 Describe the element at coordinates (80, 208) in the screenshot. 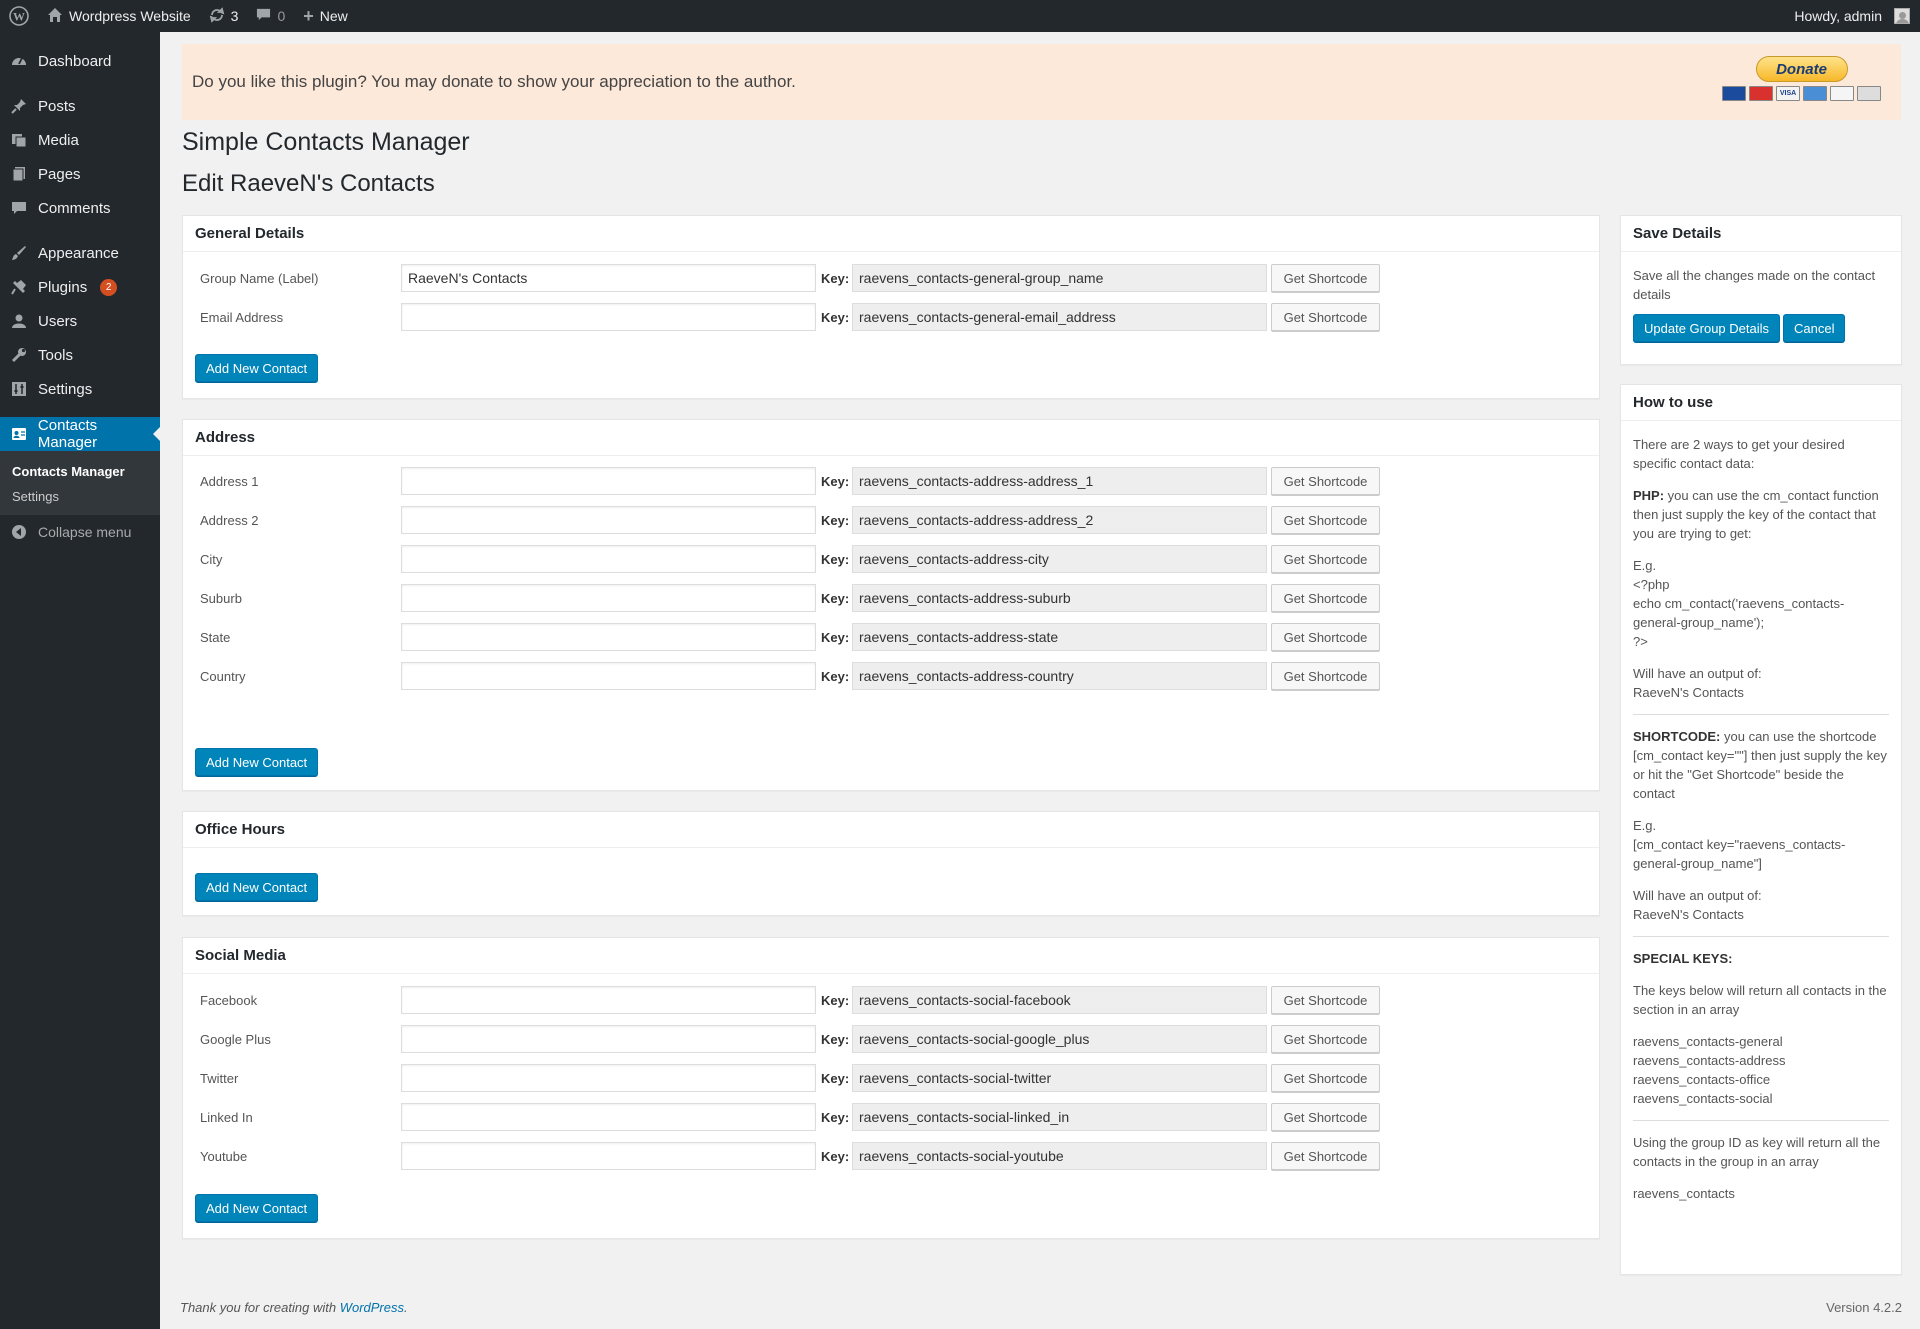

I see `sidebar-item-comments: Comments` at that location.